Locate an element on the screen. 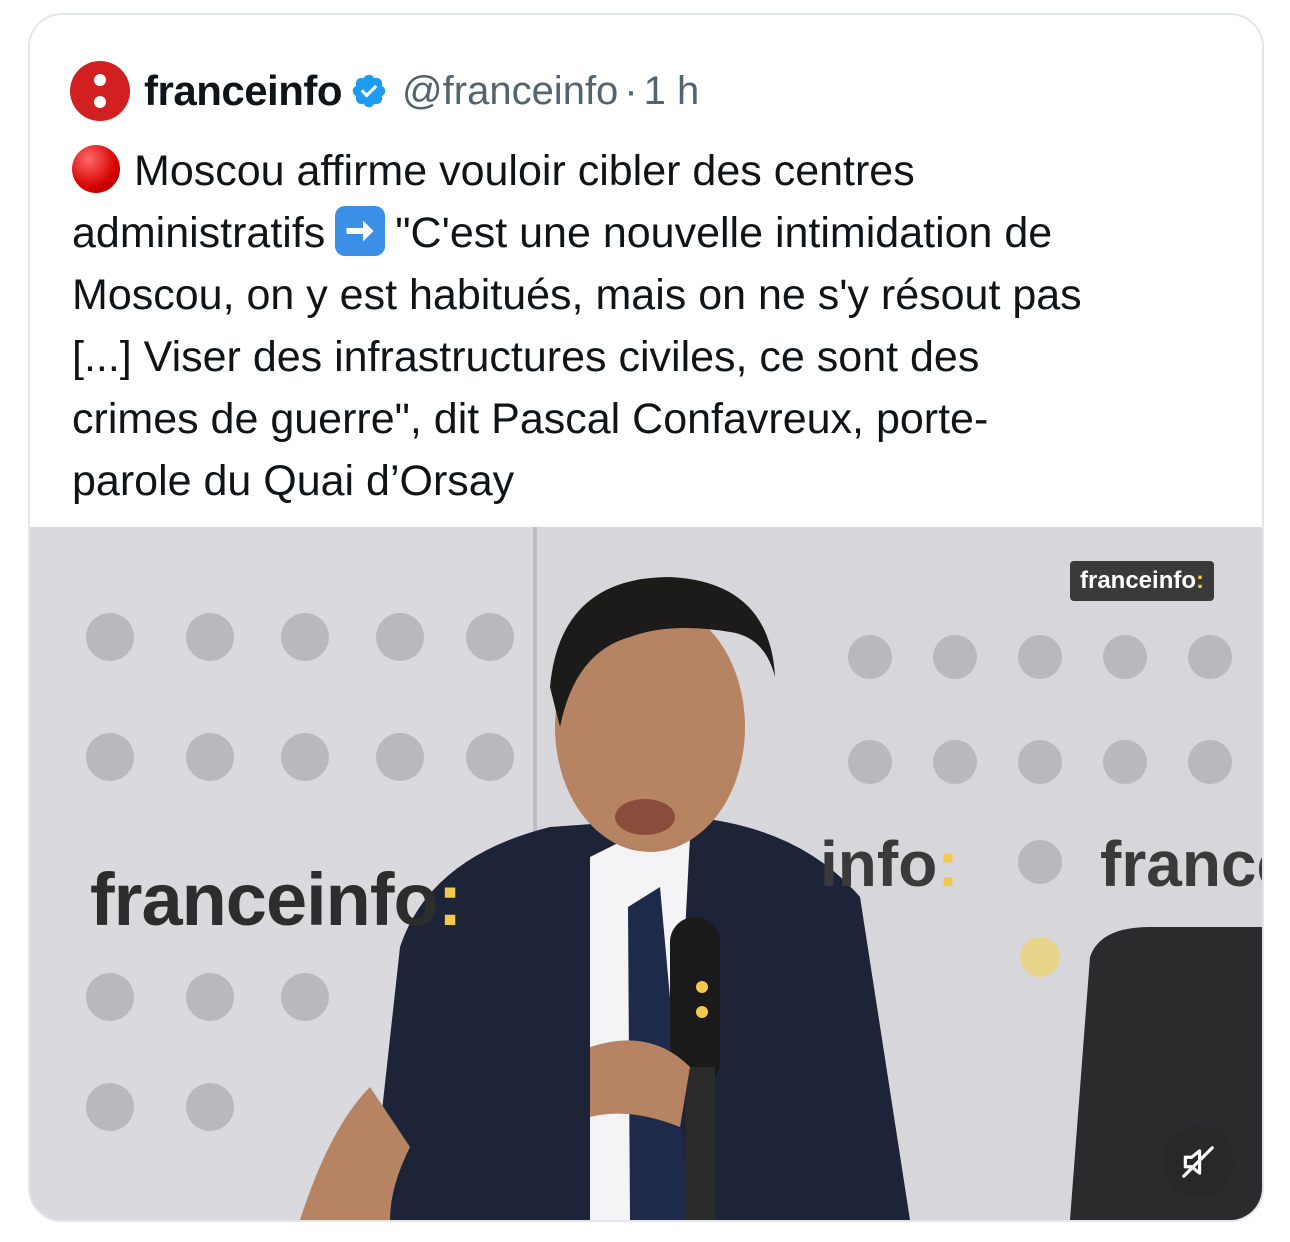  red-circle-emoji-icon is located at coordinates (96, 169).